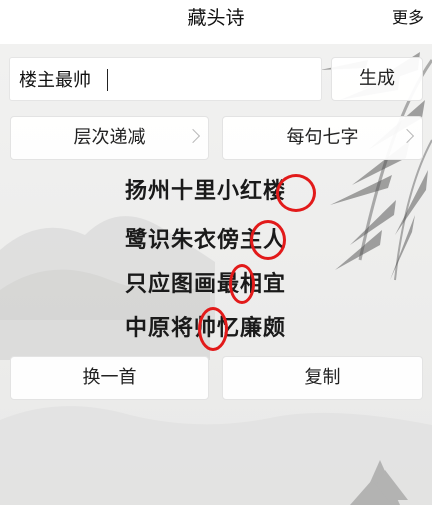 The image size is (432, 505). What do you see at coordinates (206, 328) in the screenshot?
I see `poem-line: 中原将帅忆廉颇` at bounding box center [206, 328].